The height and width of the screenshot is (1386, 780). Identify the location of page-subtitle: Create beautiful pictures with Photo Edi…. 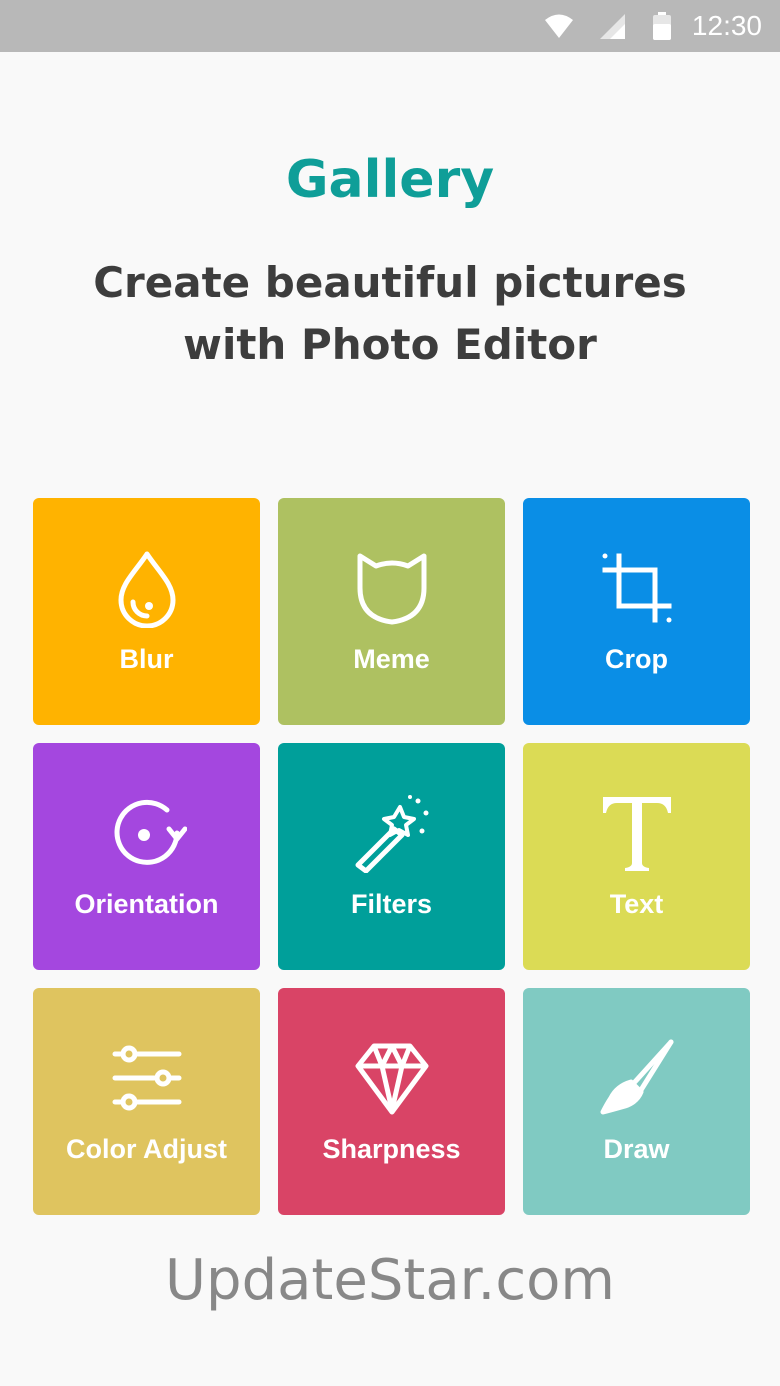
(390, 313).